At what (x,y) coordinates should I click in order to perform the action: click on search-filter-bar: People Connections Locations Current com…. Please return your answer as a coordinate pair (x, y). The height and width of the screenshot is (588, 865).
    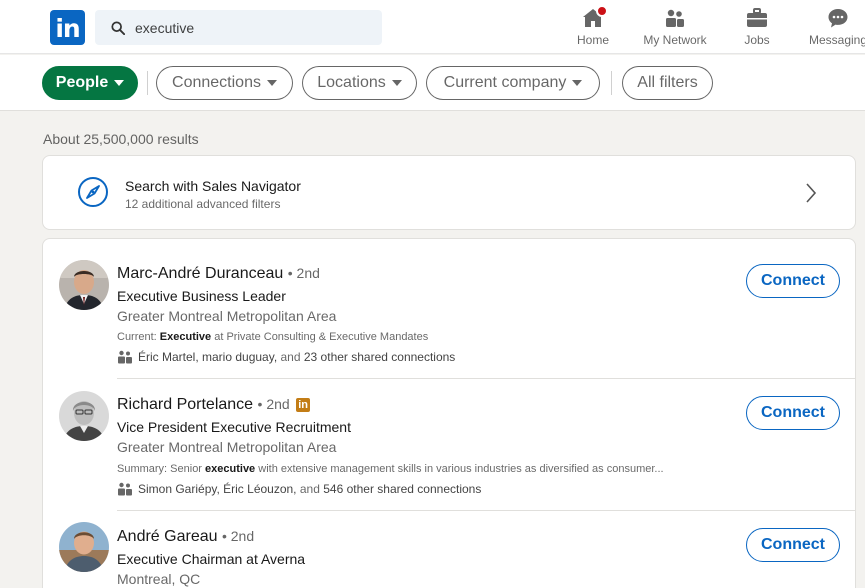
    Looking at the image, I should click on (432, 83).